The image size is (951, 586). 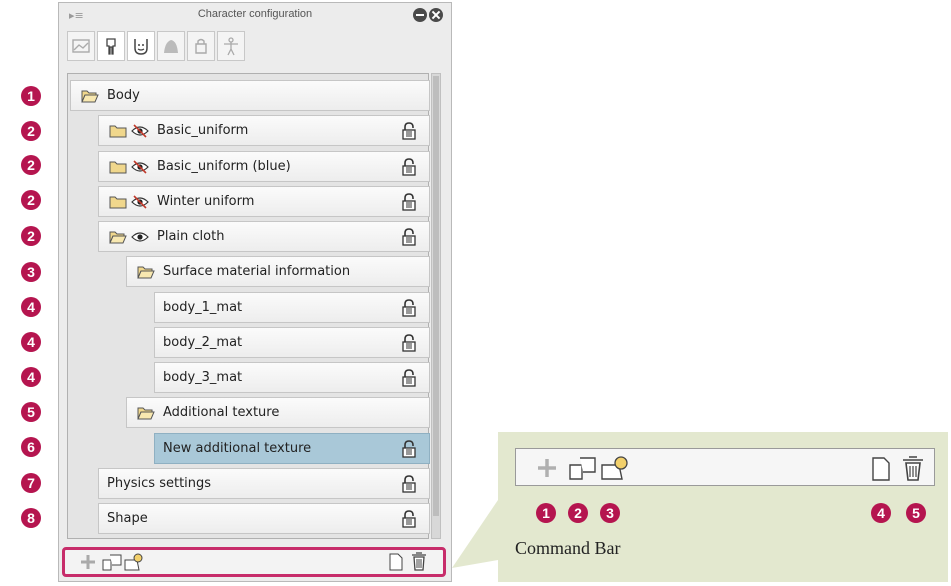 I want to click on add-icon, so click(x=547, y=468).